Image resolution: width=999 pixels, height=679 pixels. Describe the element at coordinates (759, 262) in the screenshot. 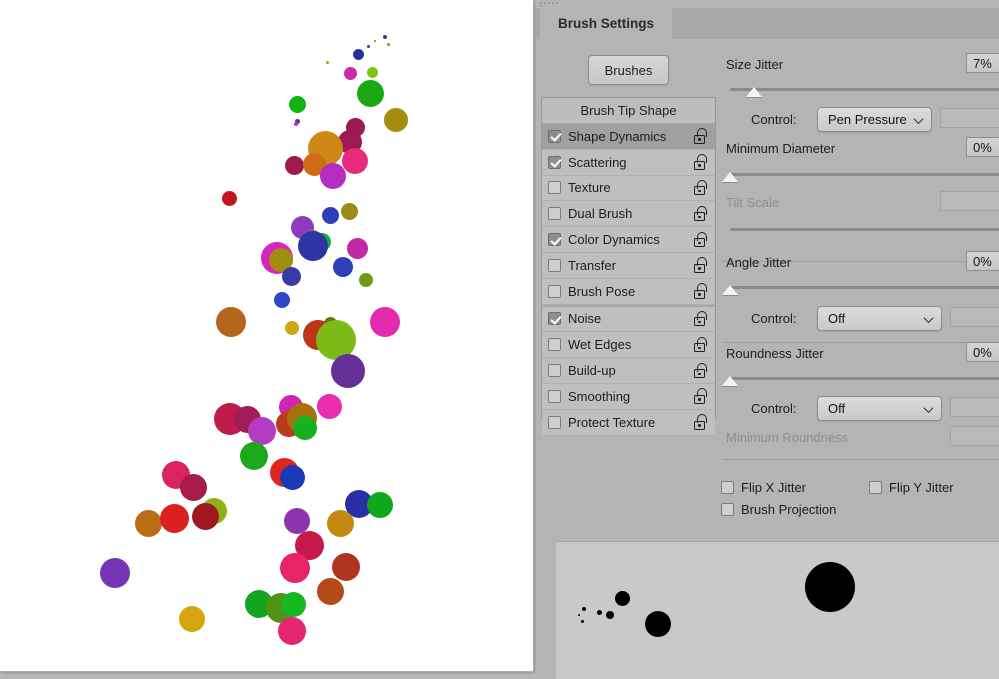

I see `angle-jitter-label: Angle Jitter` at that location.